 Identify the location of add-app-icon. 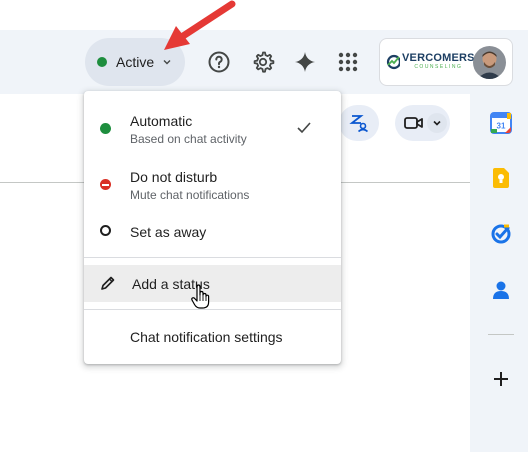
(501, 379).